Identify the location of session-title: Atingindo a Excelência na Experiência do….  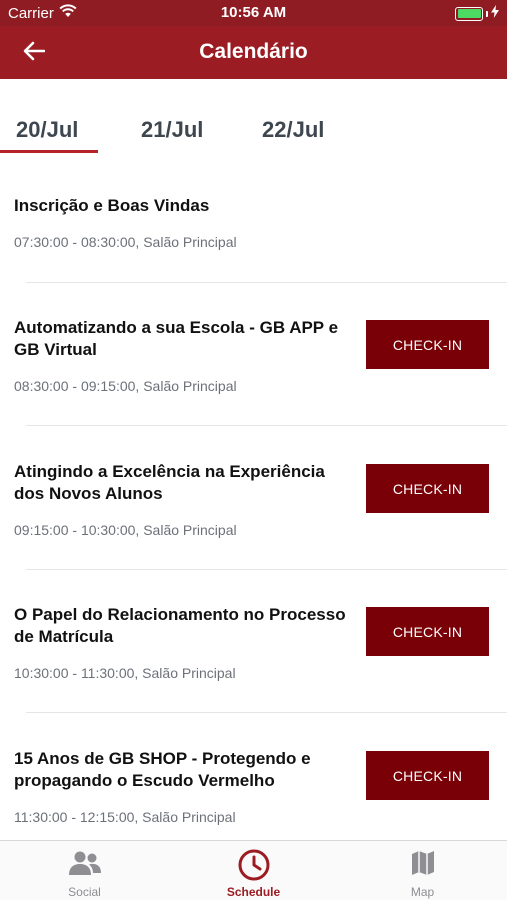
(169, 482).